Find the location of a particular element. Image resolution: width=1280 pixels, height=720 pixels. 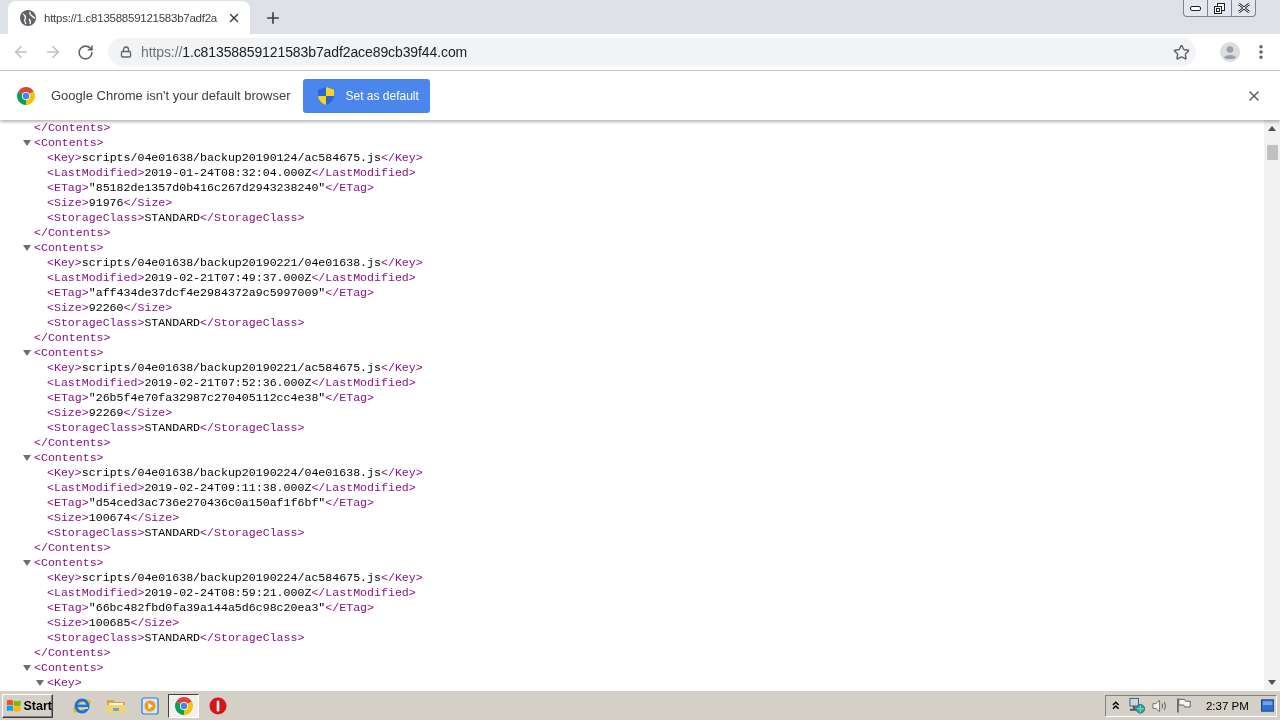

restore-icon is located at coordinates (1219, 8).